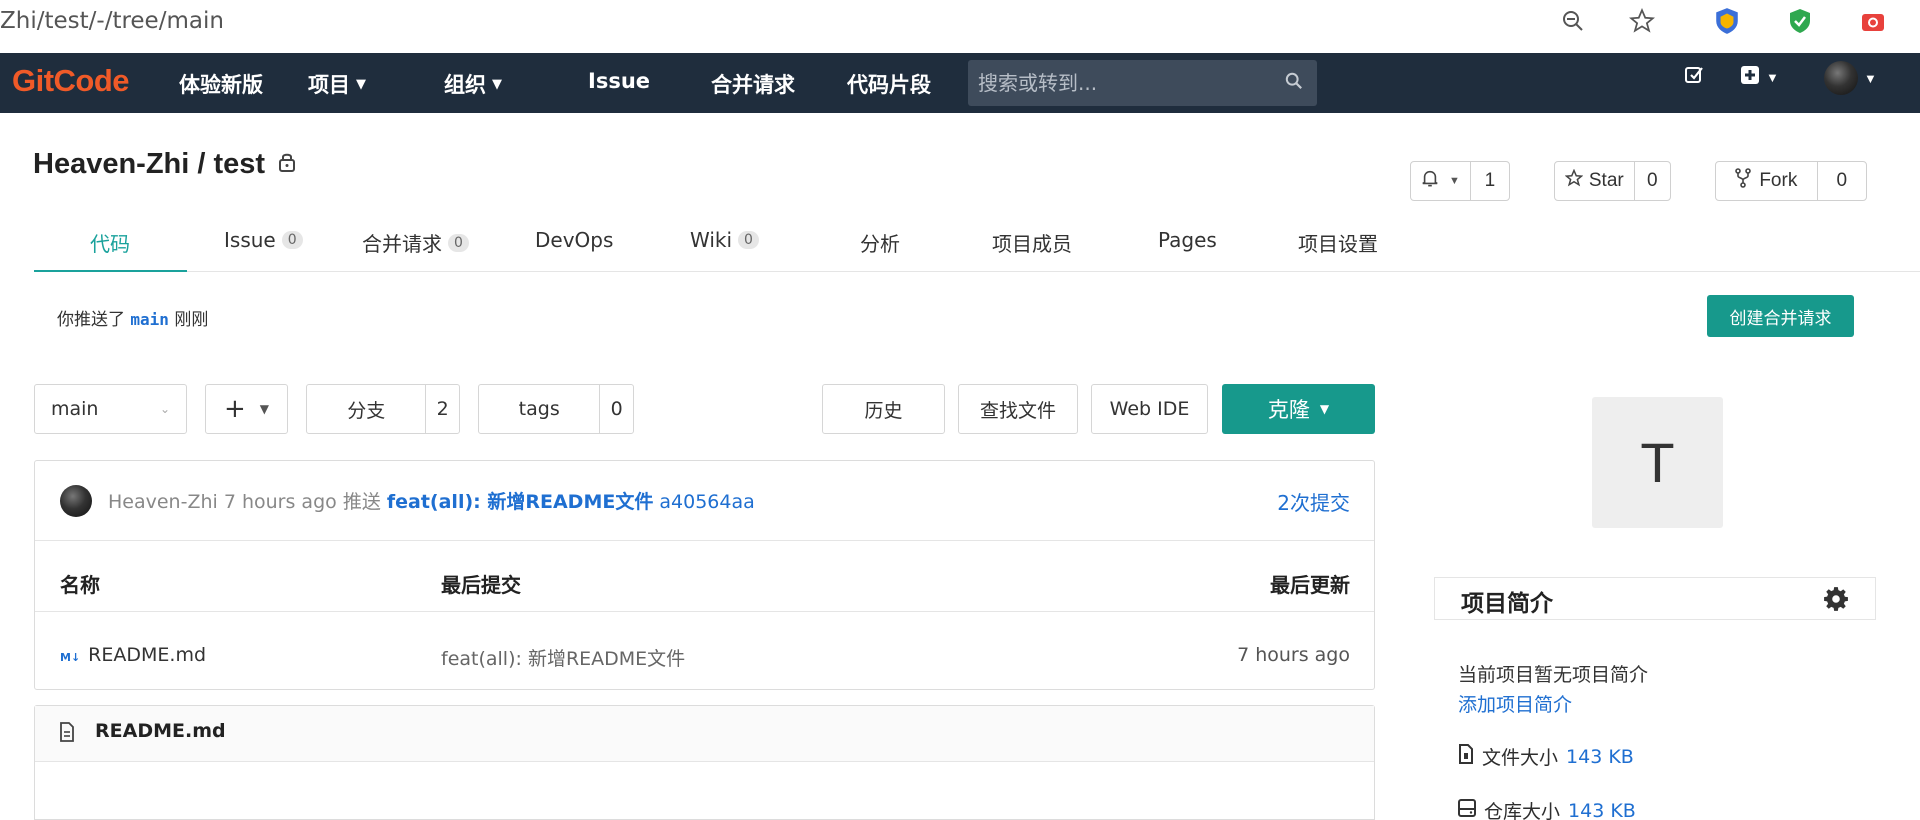 The width and height of the screenshot is (1920, 820). What do you see at coordinates (80, 585) in the screenshot?
I see `column-header-name: 名称` at bounding box center [80, 585].